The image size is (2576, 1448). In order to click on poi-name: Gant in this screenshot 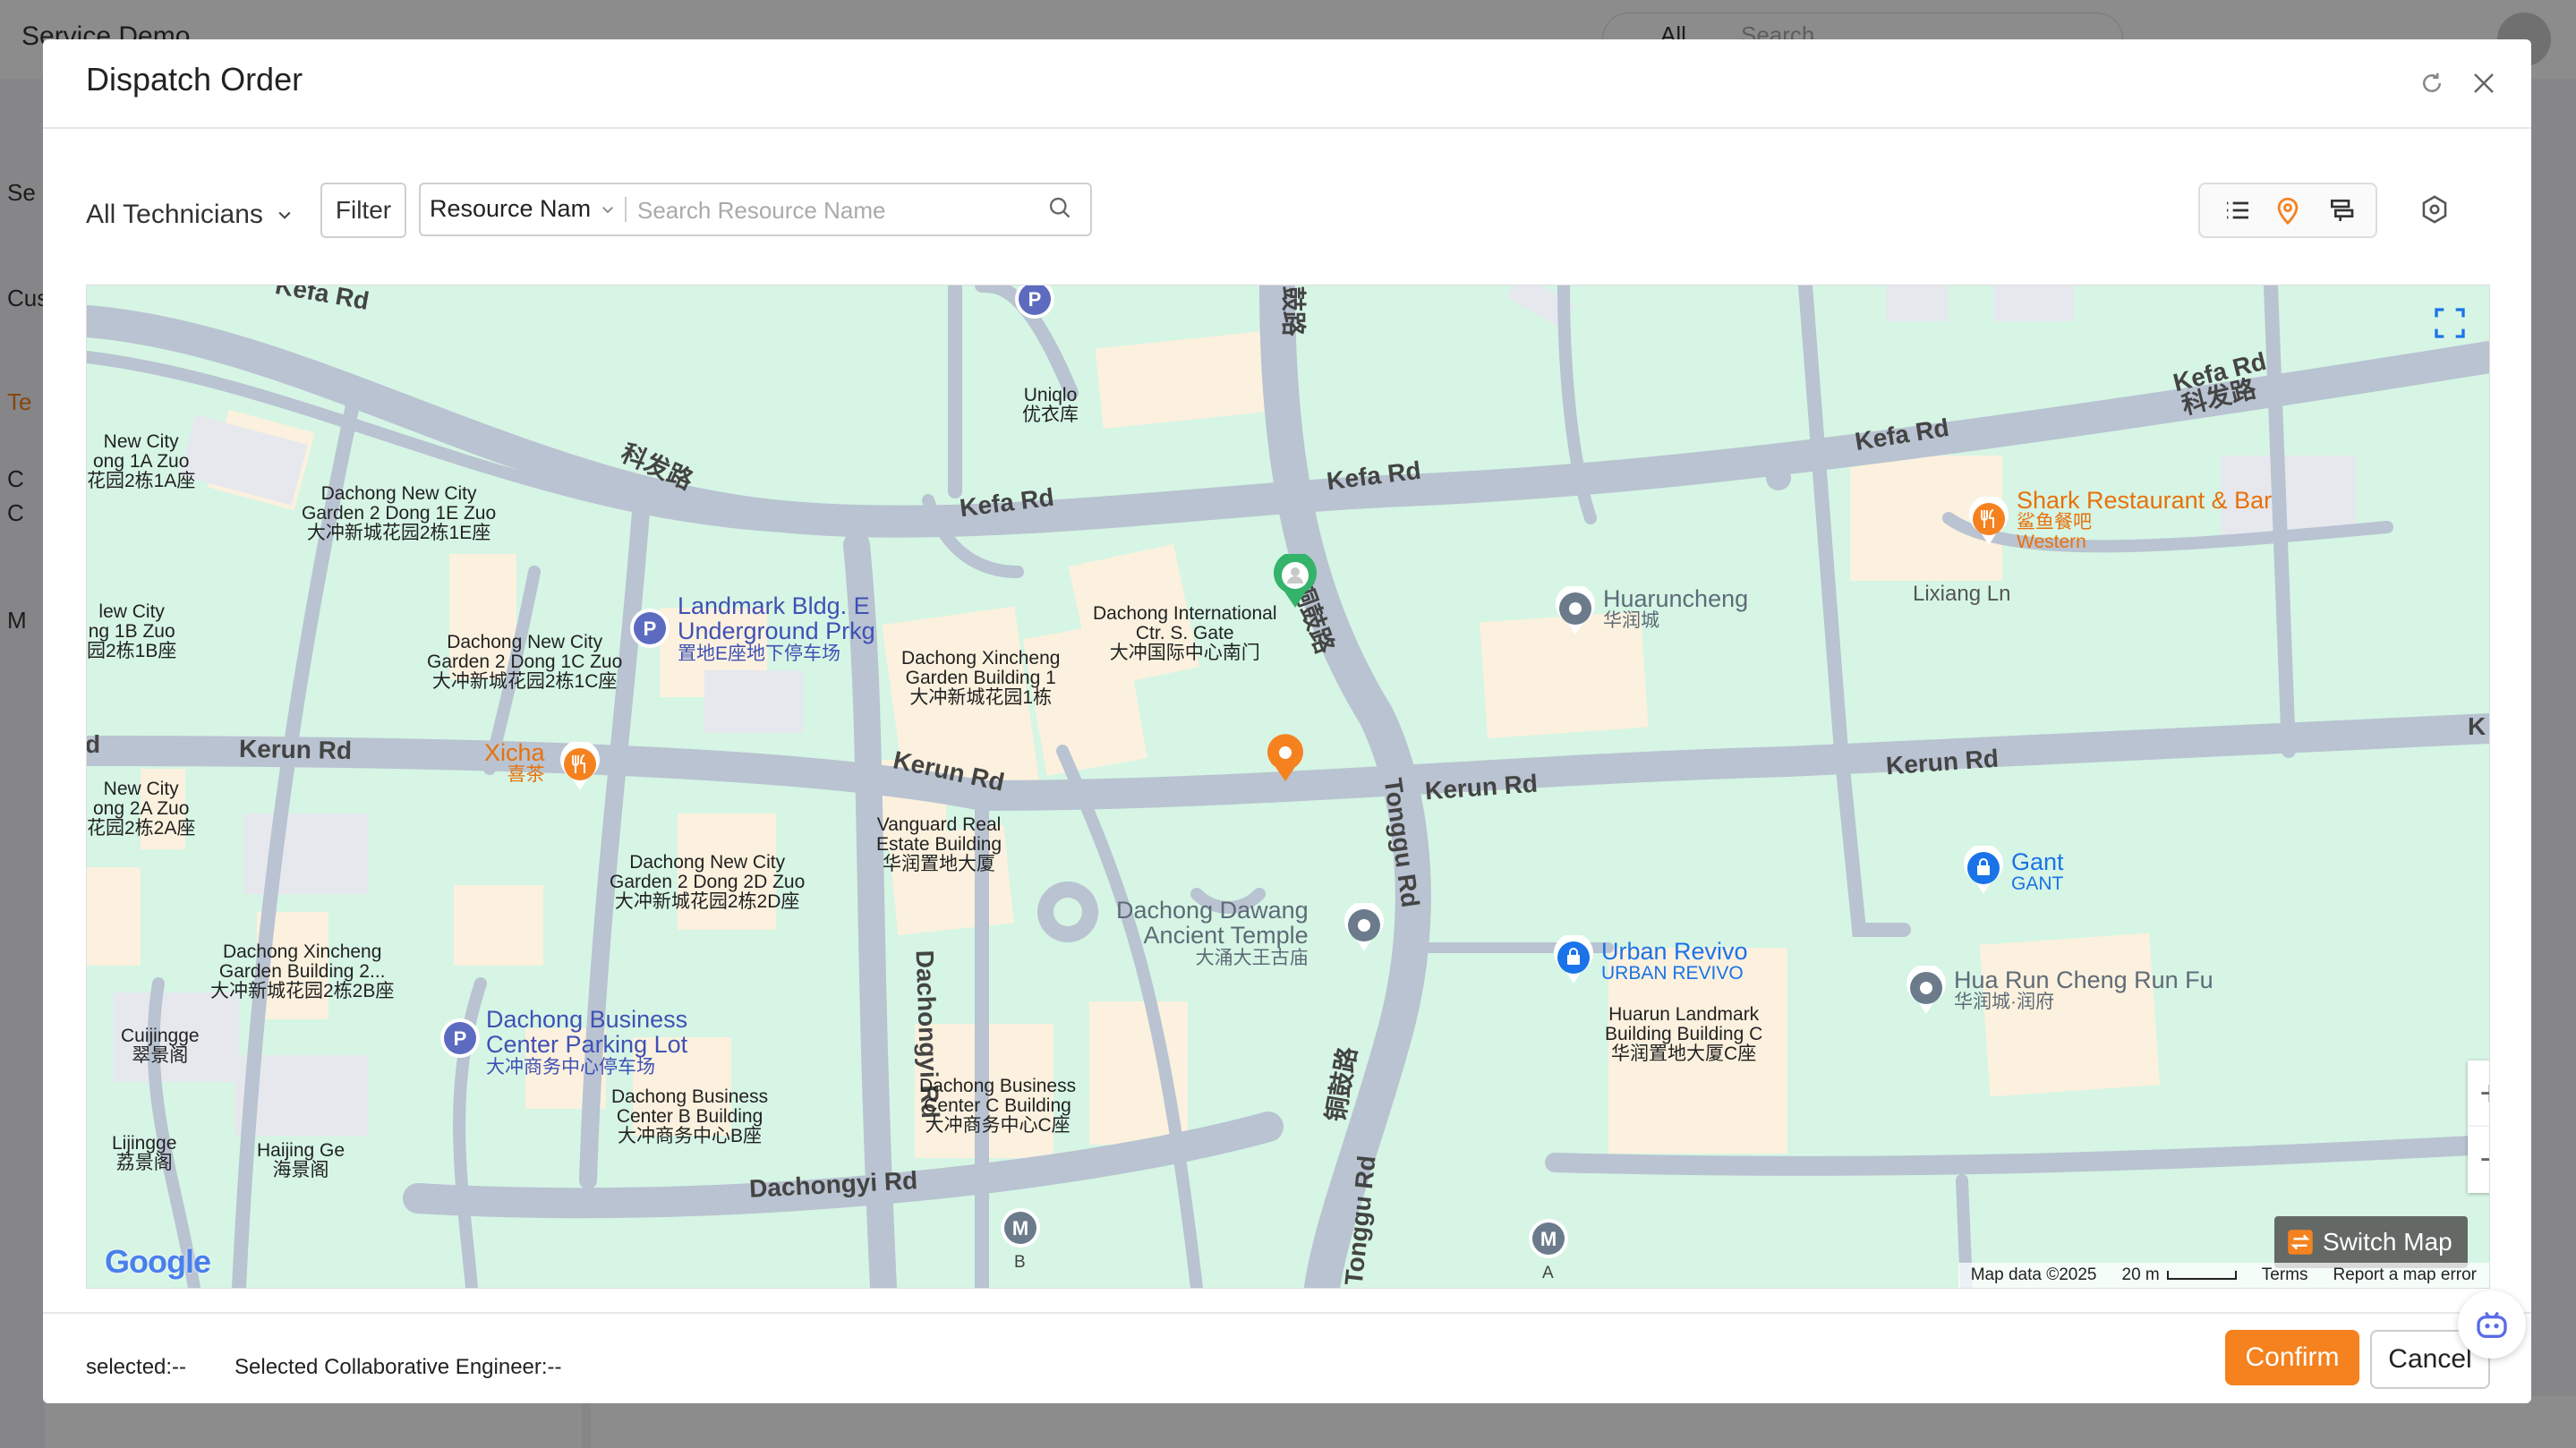, I will do `click(2037, 861)`.